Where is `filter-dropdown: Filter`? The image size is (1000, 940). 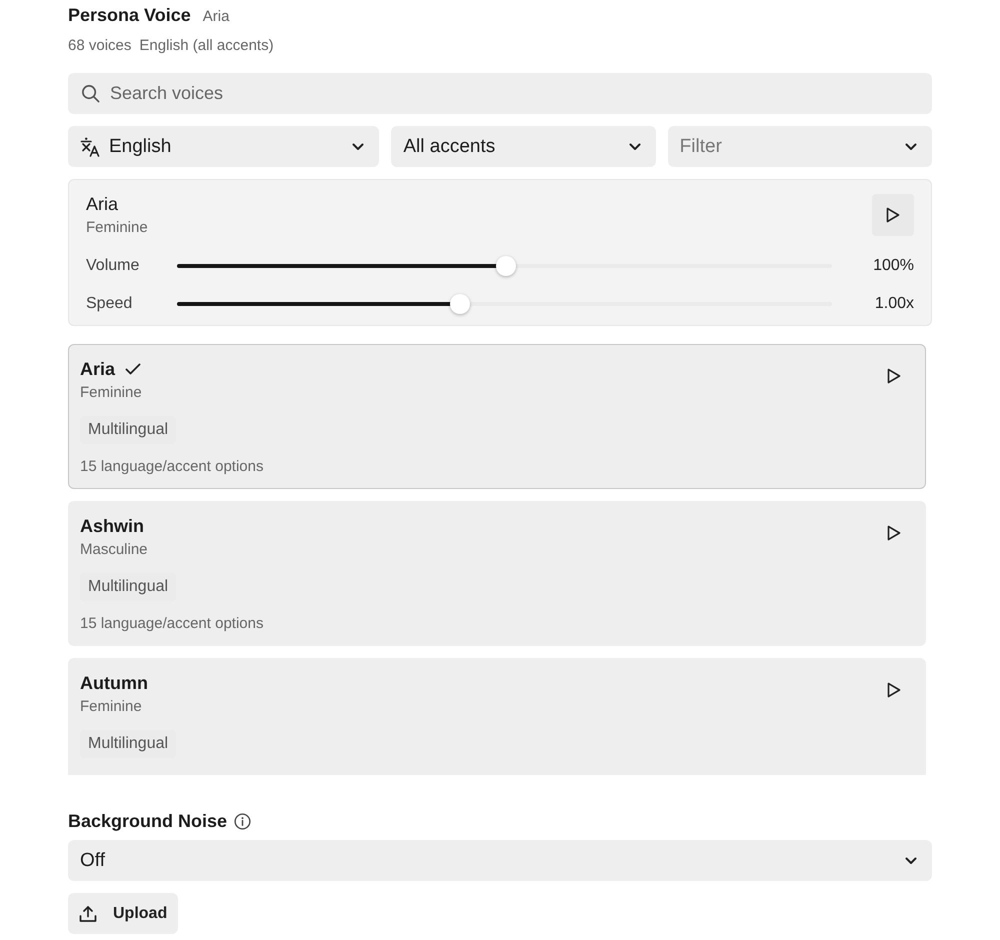 filter-dropdown: Filter is located at coordinates (800, 146).